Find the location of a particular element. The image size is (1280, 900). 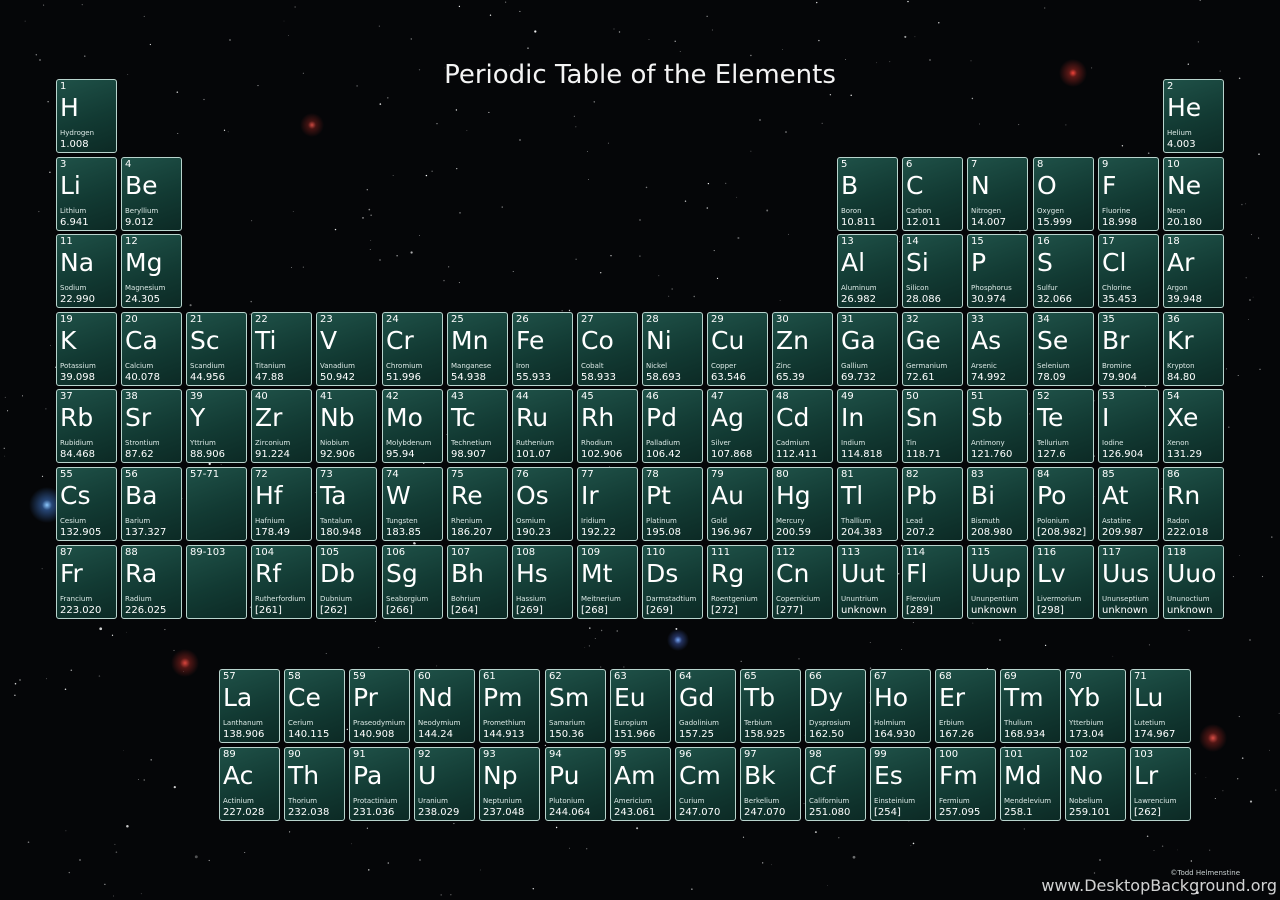

element-tile-rb: 37 Rb Rubidium 84.468 is located at coordinates (86, 426).